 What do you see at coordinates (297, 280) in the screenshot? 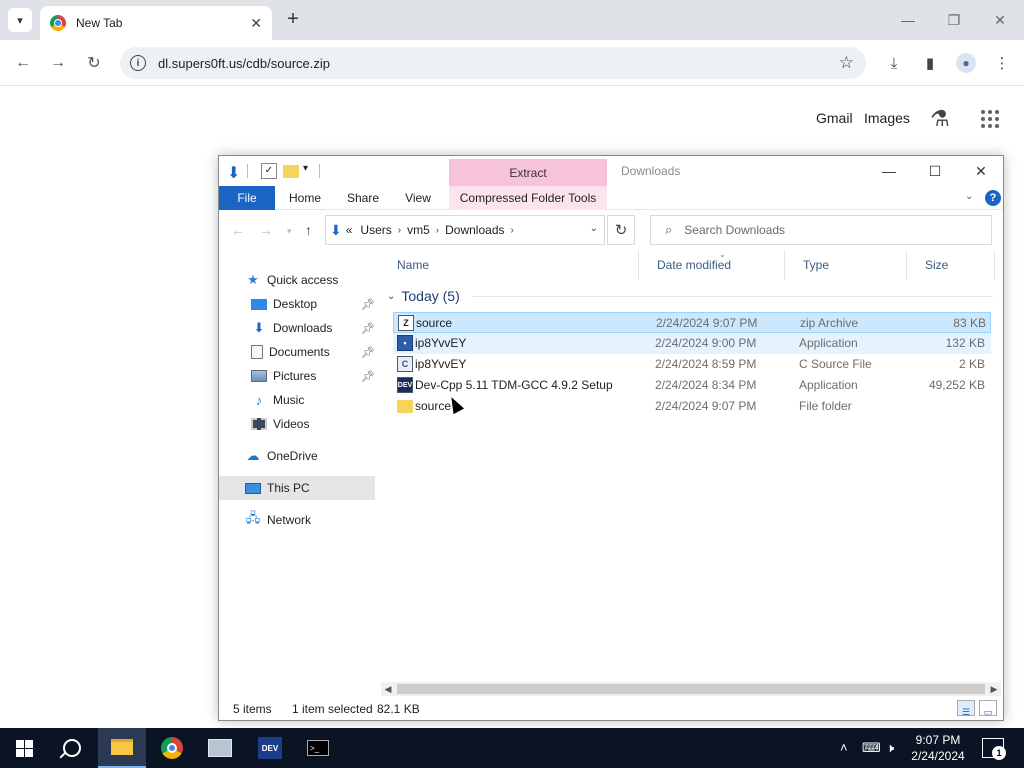
I see `nav-item-quick-access: ★ Quick access` at bounding box center [297, 280].